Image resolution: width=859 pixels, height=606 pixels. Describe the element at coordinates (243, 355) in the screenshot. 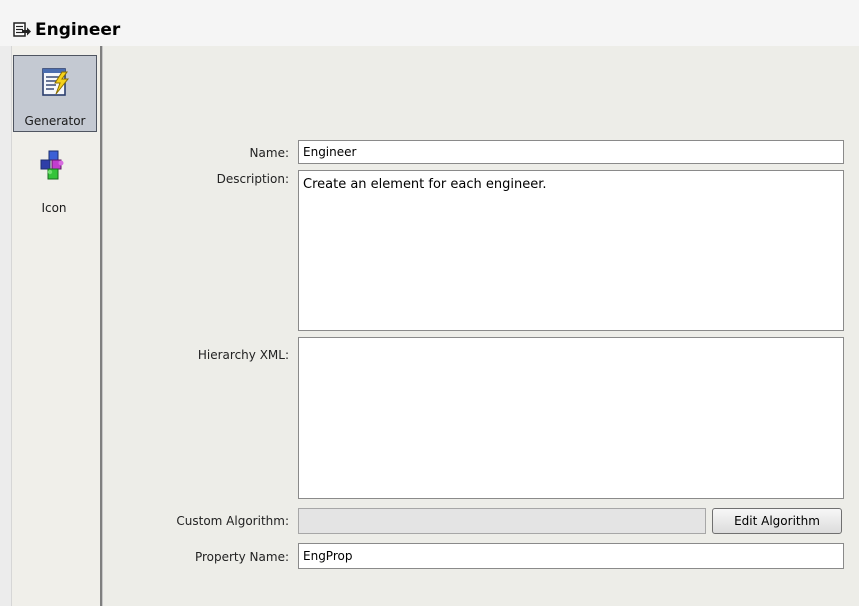

I see `hierarchy-xml-label: Hierarchy XML:` at that location.